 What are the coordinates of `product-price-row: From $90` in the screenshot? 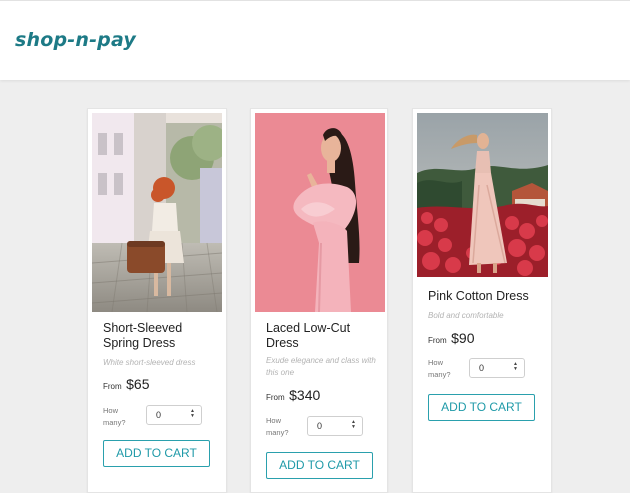 It's located at (451, 339).